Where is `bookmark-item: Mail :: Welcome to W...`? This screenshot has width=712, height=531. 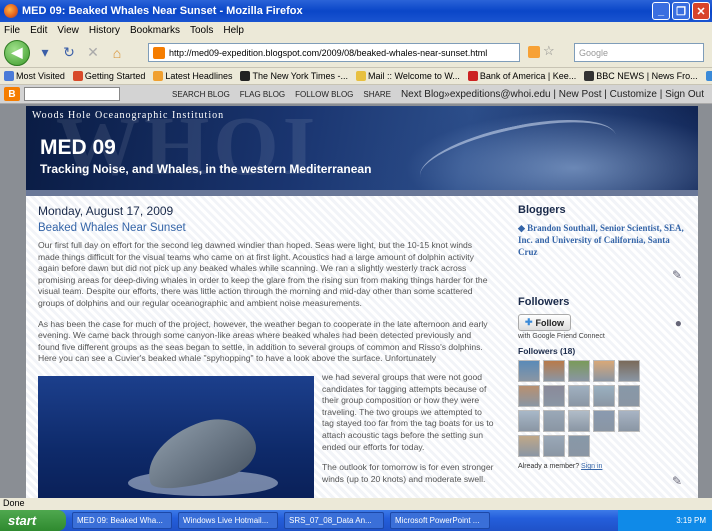
bookmark-item: Mail :: Welcome to W... is located at coordinates (408, 76).